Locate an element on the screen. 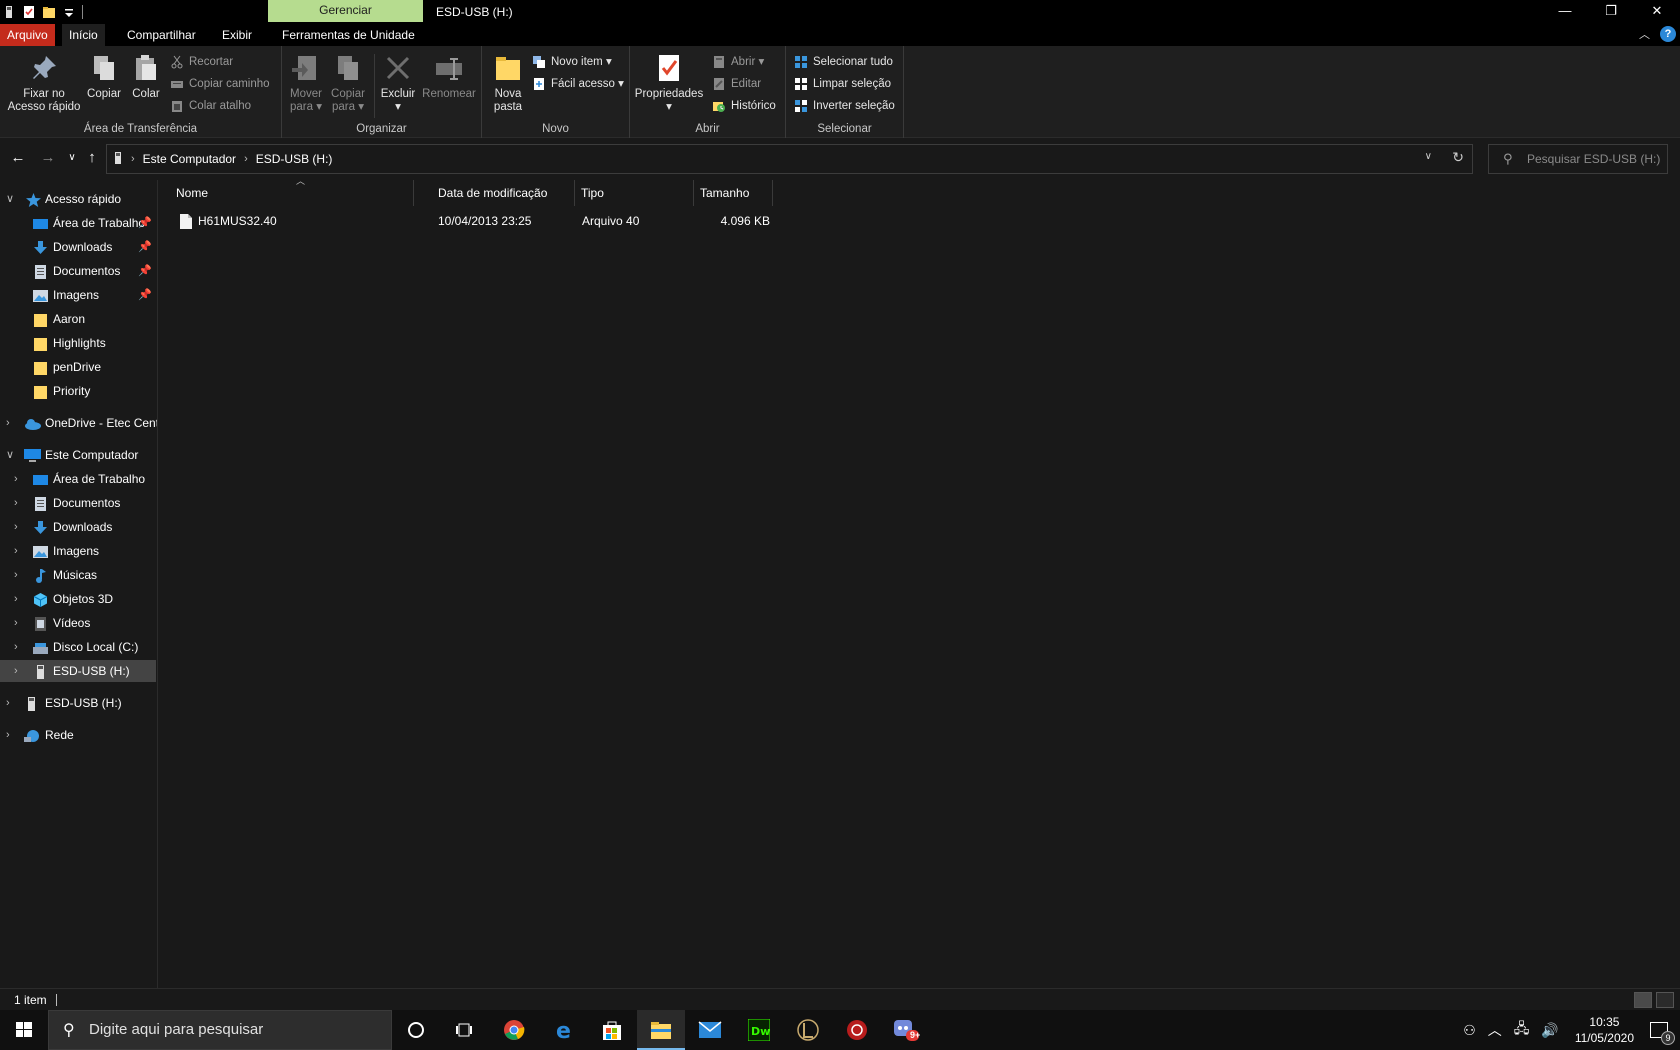  select-all-button: Selecionar tudo is located at coordinates (843, 62).